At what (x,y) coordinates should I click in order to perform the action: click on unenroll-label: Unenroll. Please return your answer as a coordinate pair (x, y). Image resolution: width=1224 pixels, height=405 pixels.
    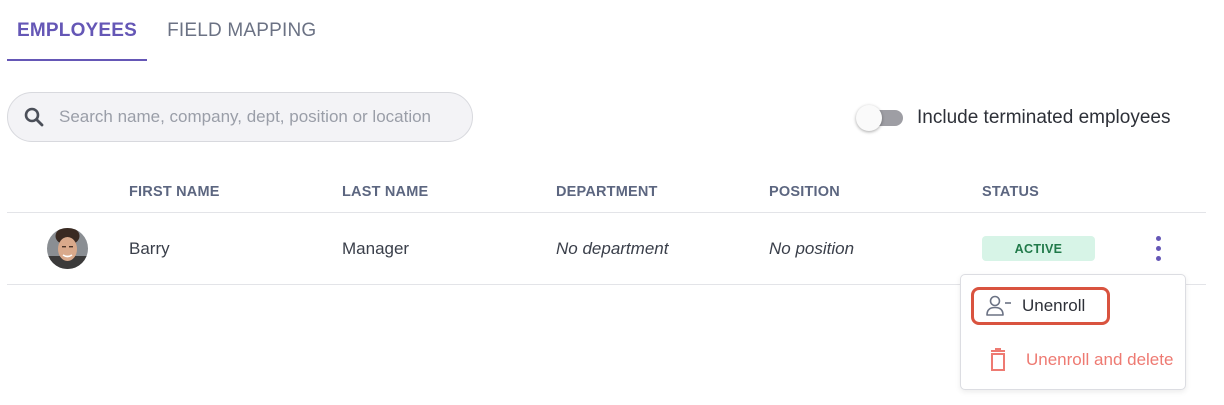
    Looking at the image, I should click on (1054, 305).